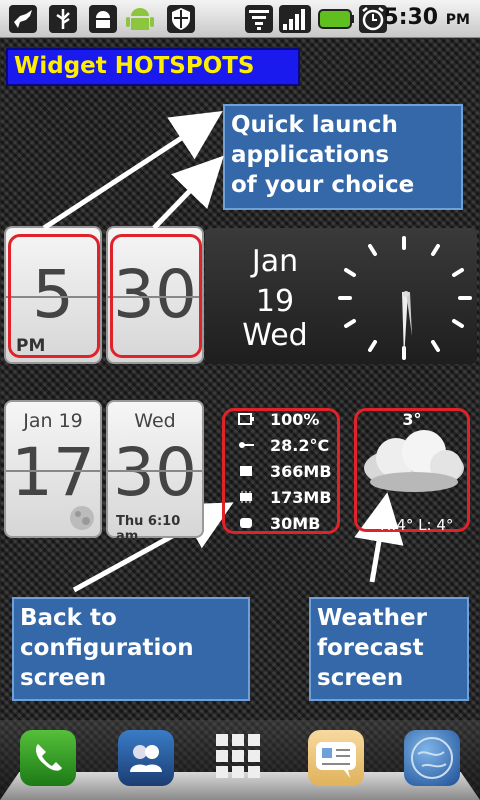 The width and height of the screenshot is (480, 800). I want to click on android-debug-icon, so click(103, 19).